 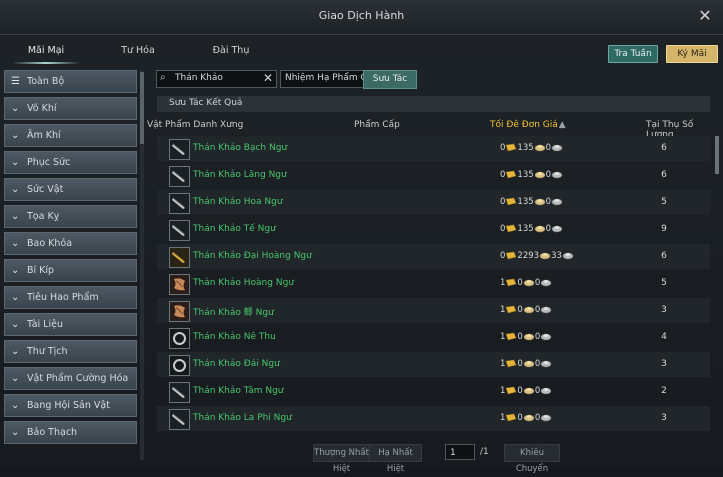 I want to click on table-row: Thán Khảo Hoa Ngư 0 135 0 5, so click(x=433, y=202).